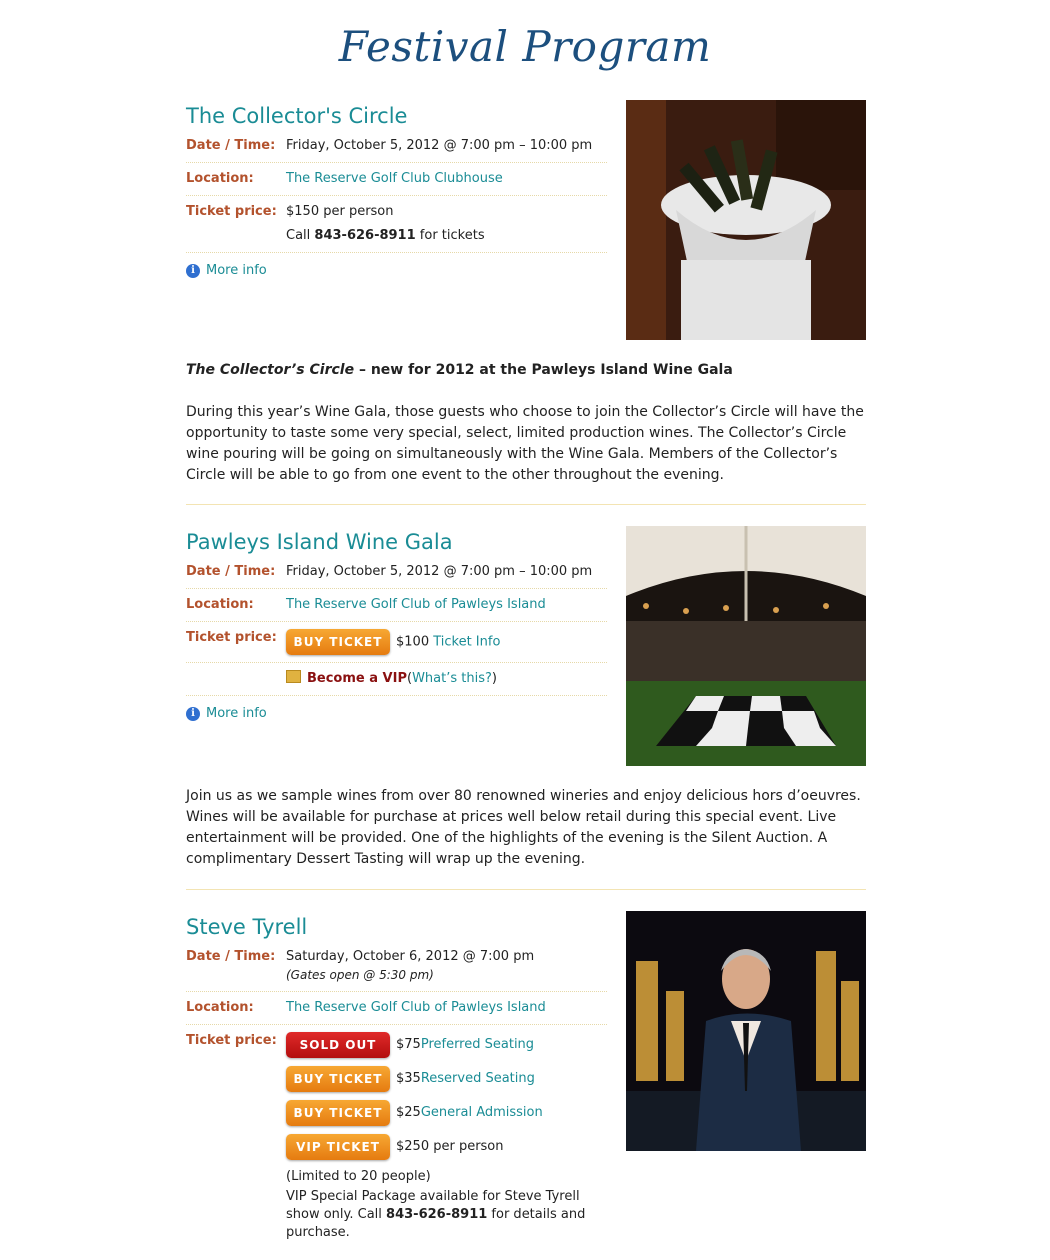  What do you see at coordinates (450, 235) in the screenshot?
I see `call-suffix: for tickets` at bounding box center [450, 235].